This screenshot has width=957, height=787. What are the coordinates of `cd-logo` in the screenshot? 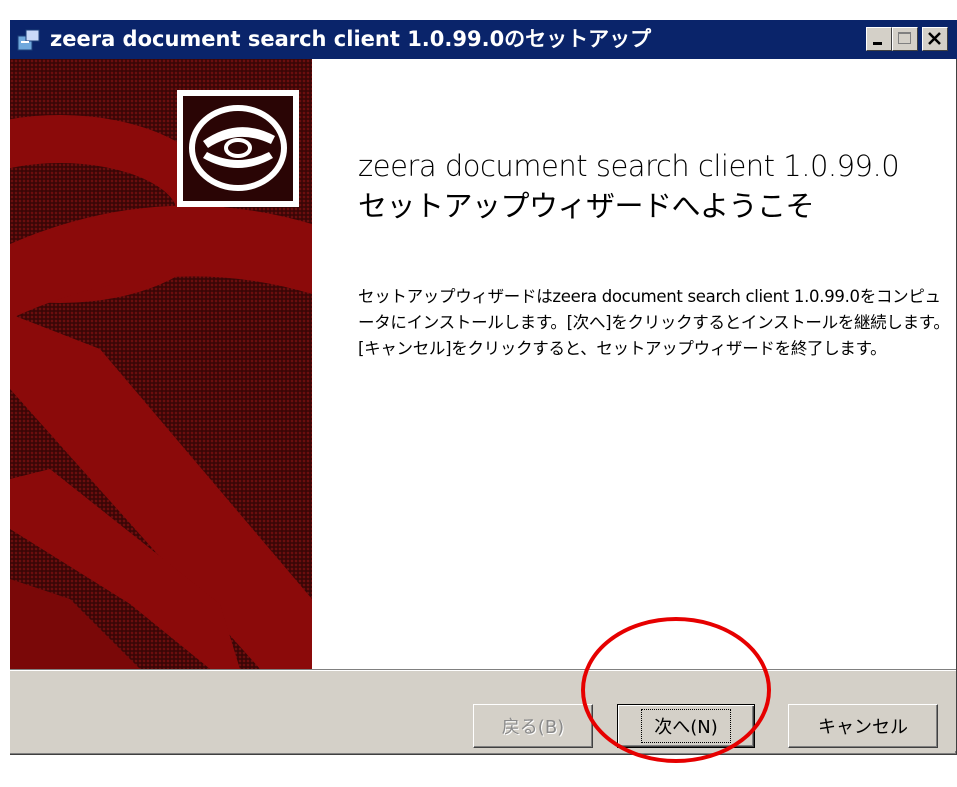 It's located at (238, 148).